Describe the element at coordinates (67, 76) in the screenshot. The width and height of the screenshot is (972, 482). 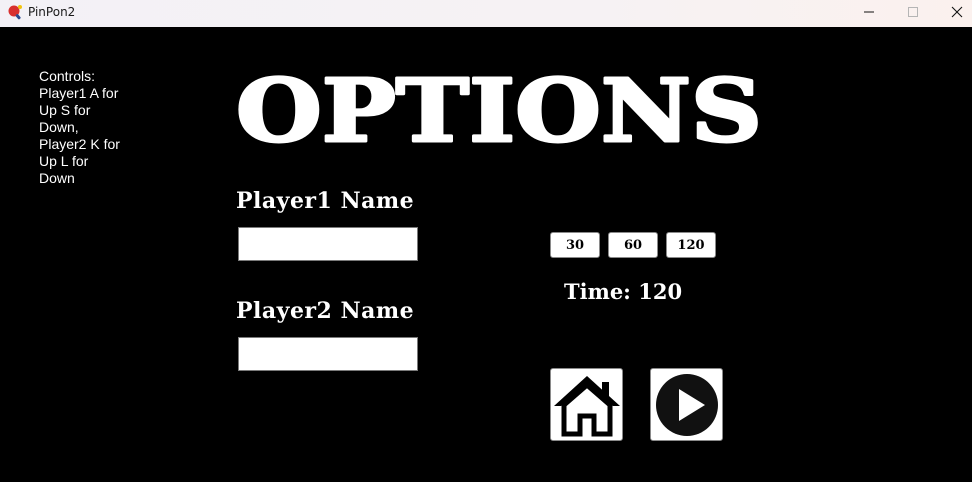
I see `controls-line: Controls:` at that location.